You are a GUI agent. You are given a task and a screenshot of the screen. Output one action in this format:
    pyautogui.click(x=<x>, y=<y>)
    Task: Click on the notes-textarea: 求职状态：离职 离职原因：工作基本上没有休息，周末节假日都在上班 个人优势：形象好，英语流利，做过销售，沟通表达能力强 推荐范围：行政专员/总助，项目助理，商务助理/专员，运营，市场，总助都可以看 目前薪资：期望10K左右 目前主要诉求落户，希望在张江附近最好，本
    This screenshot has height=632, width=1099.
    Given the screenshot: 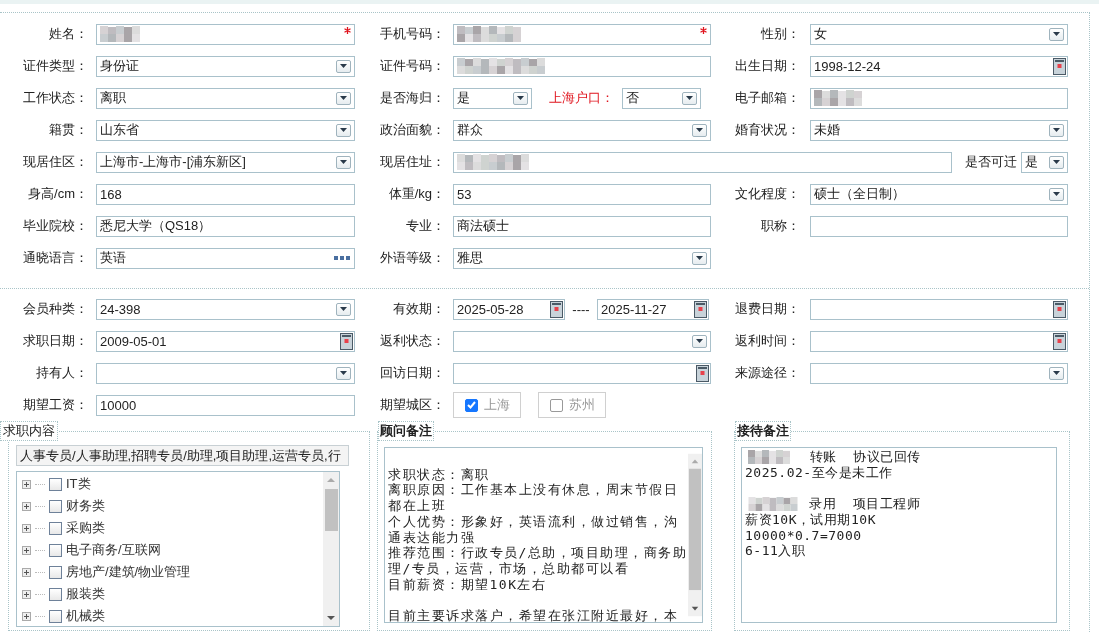 What is the action you would take?
    pyautogui.click(x=543, y=535)
    